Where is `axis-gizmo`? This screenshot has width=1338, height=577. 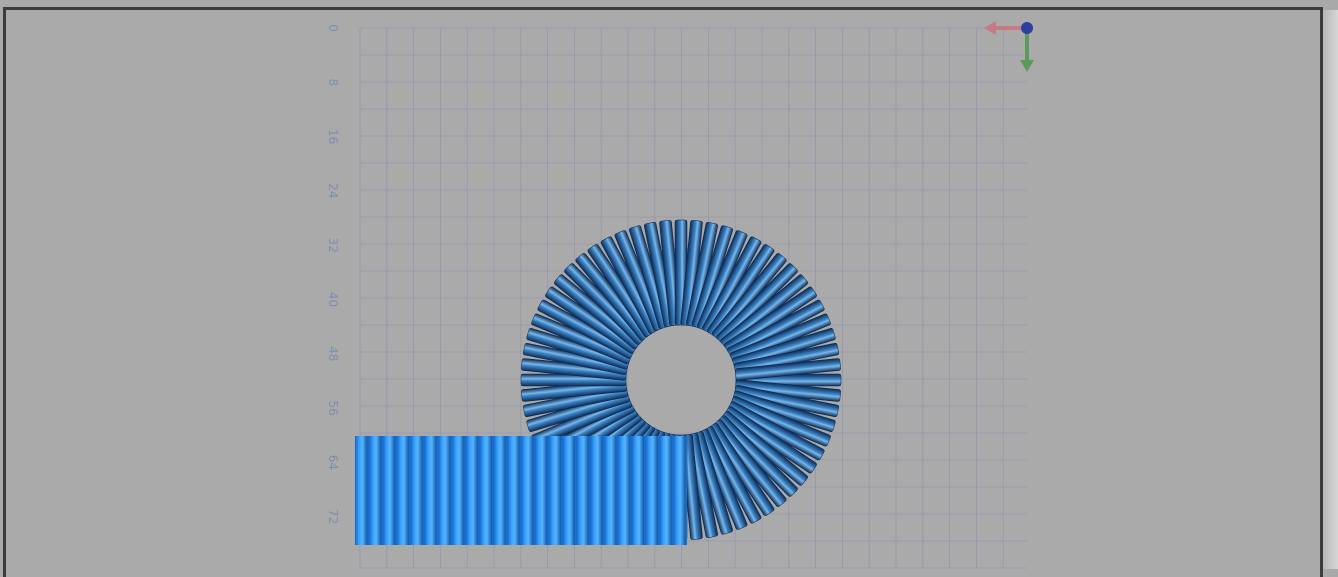
axis-gizmo is located at coordinates (1009, 46).